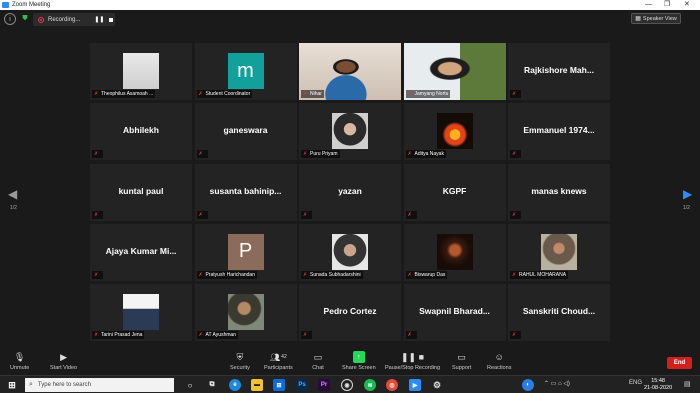 The image size is (700, 393). What do you see at coordinates (63, 361) in the screenshot?
I see `start-video-button: ▶︎ Start Video` at bounding box center [63, 361].